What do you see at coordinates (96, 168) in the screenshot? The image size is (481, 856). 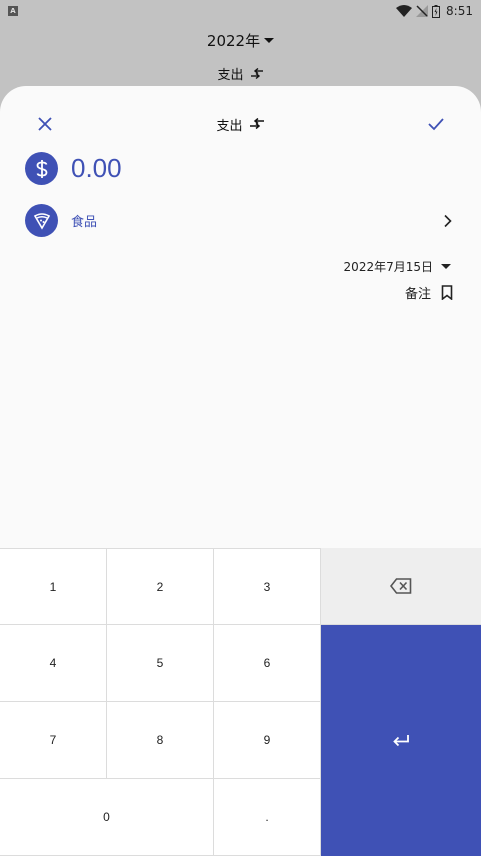 I see `amount-display: 0.00` at bounding box center [96, 168].